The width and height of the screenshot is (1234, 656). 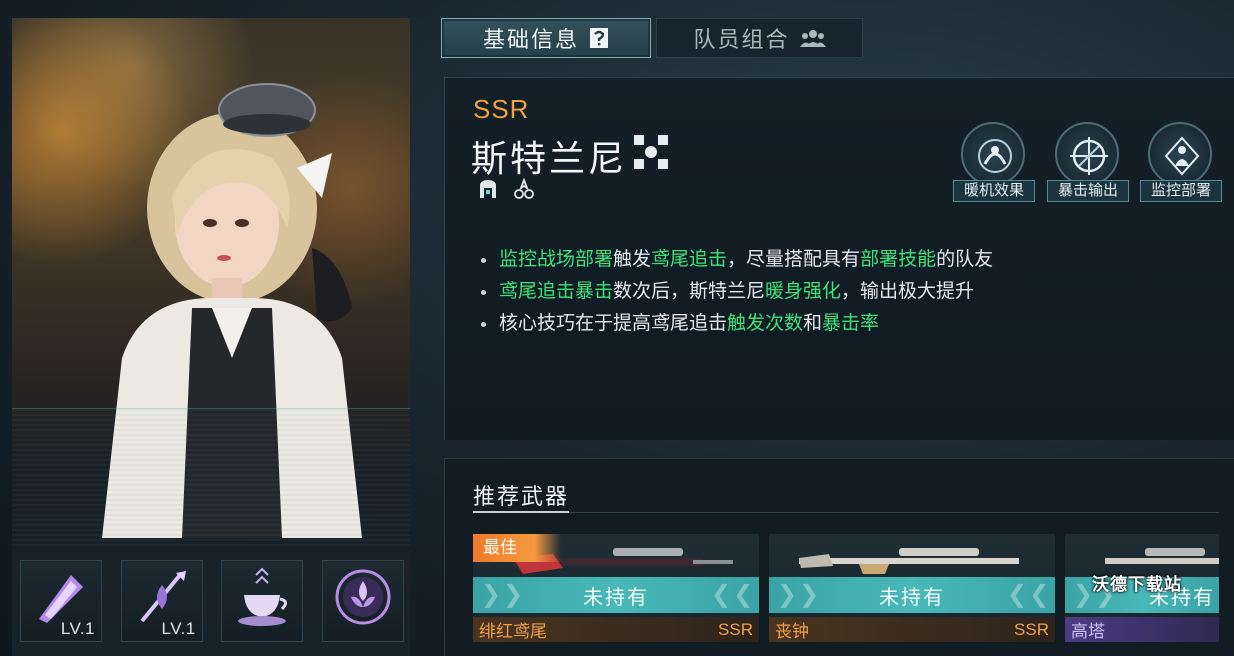 I want to click on team-group-icon, so click(x=812, y=38).